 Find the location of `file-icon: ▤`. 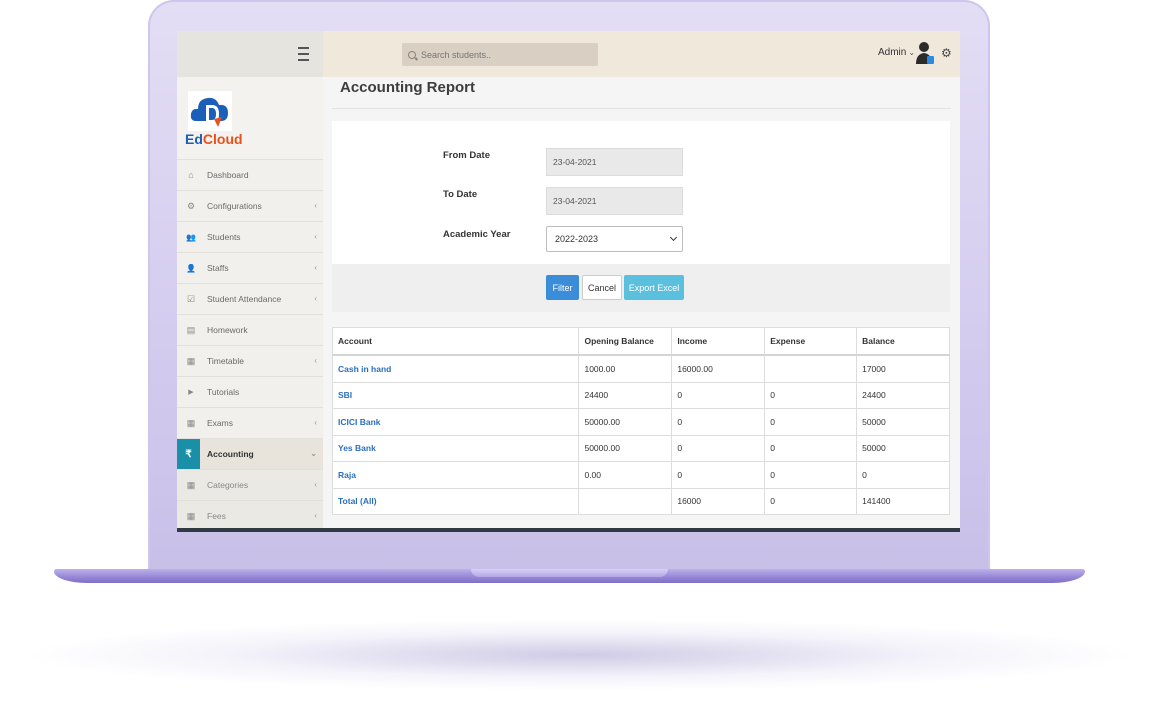

file-icon: ▤ is located at coordinates (191, 329).